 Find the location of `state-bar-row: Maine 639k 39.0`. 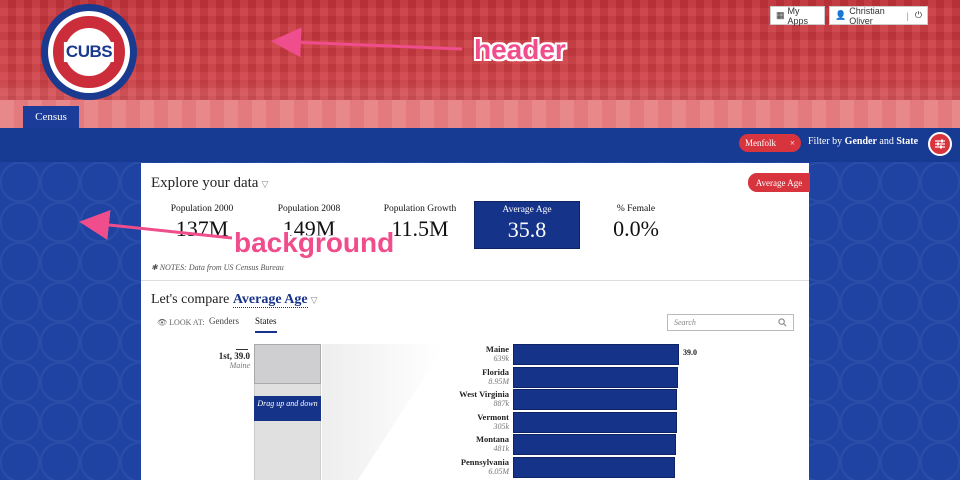

state-bar-row: Maine 639k 39.0 is located at coordinates (631, 355).